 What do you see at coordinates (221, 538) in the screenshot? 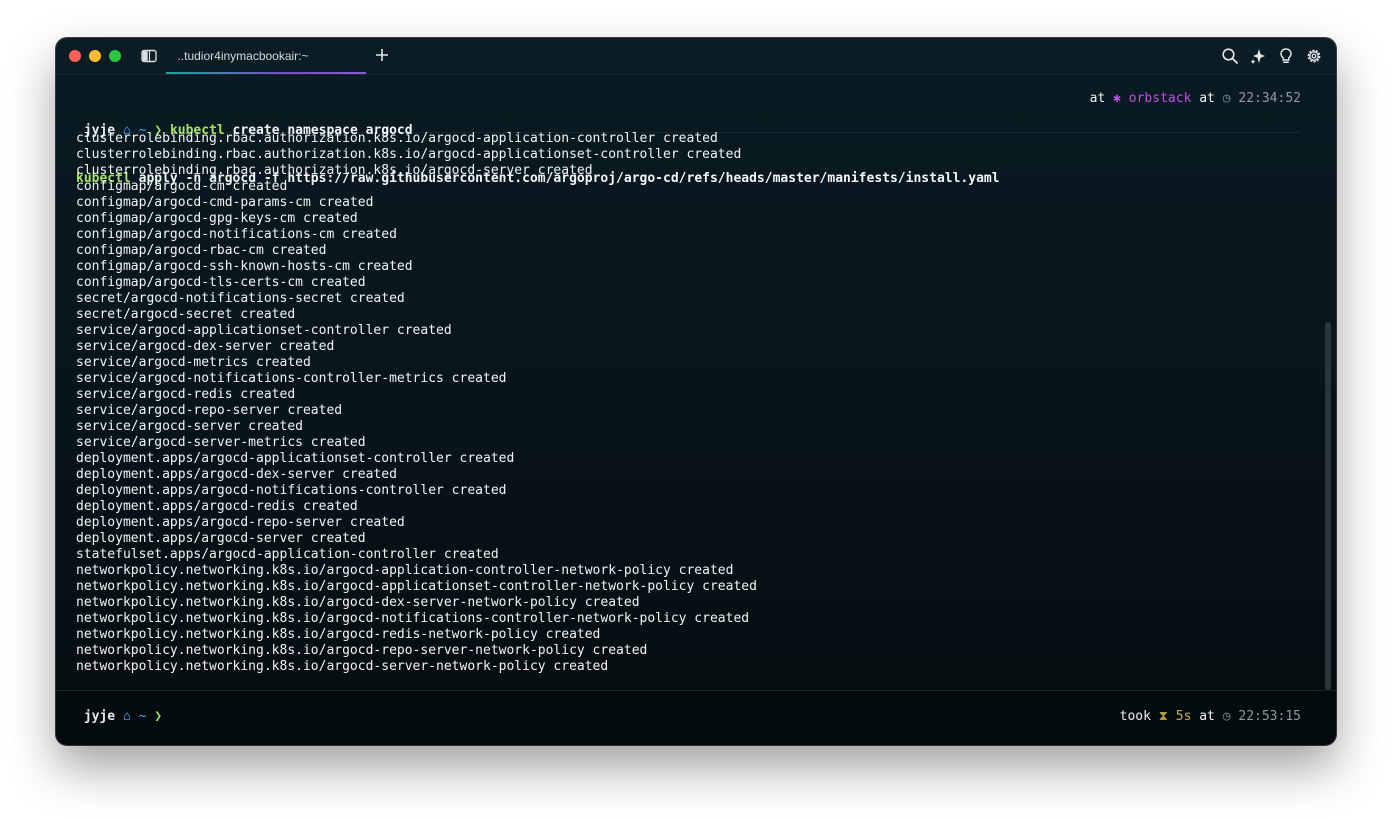
I see `output-line: deployment.apps/argocd-server created` at bounding box center [221, 538].